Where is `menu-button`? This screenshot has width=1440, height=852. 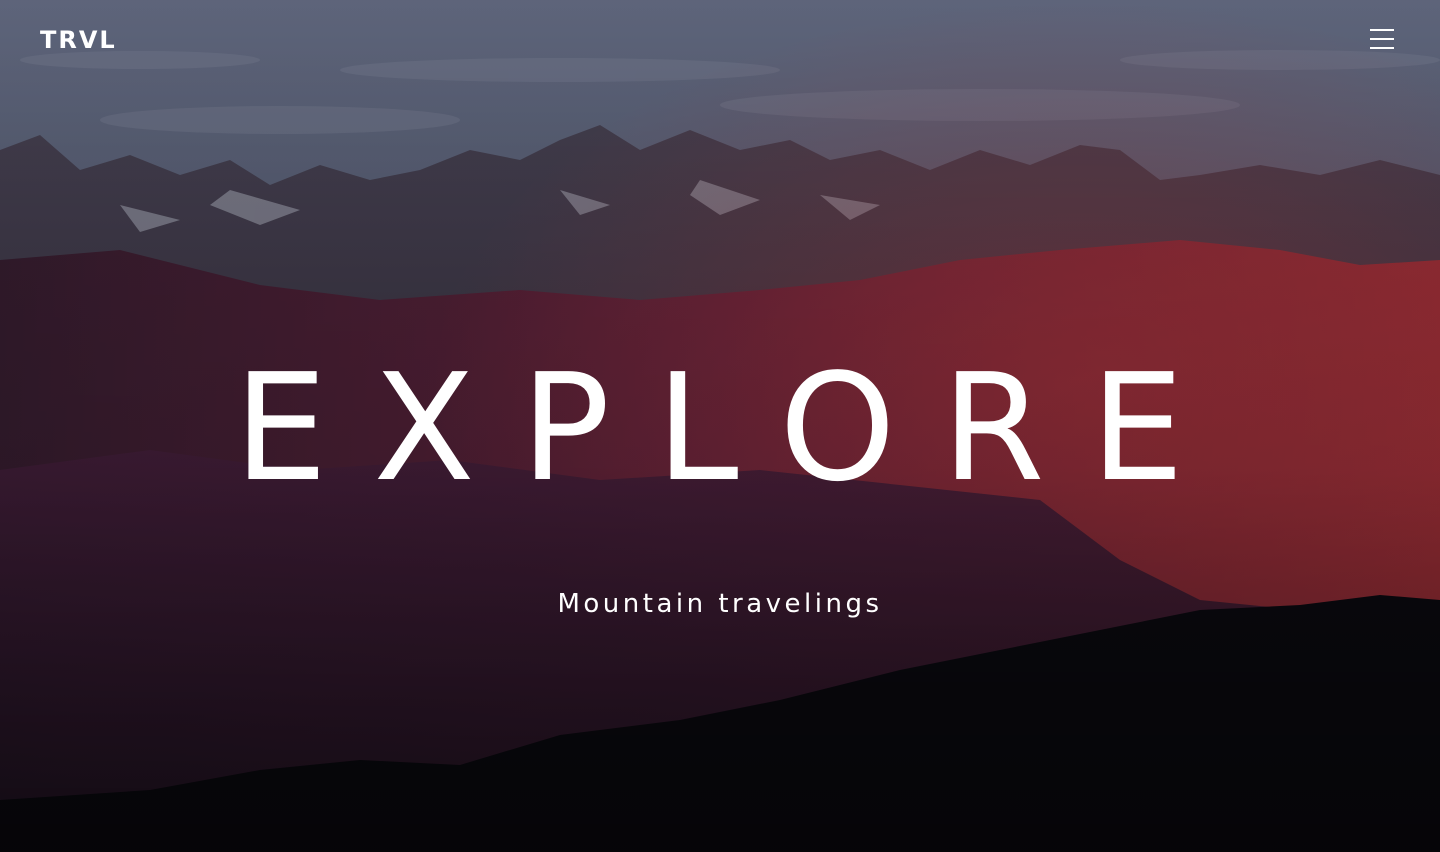
menu-button is located at coordinates (1382, 40).